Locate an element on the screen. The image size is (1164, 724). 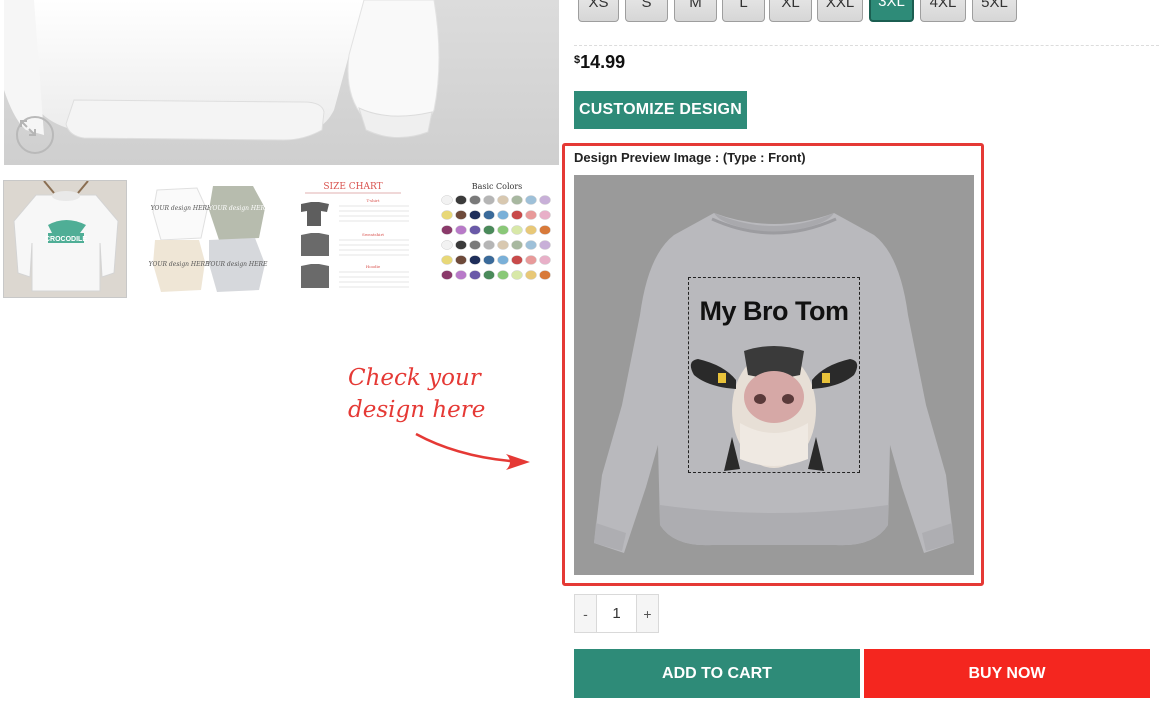
divider is located at coordinates (866, 45).